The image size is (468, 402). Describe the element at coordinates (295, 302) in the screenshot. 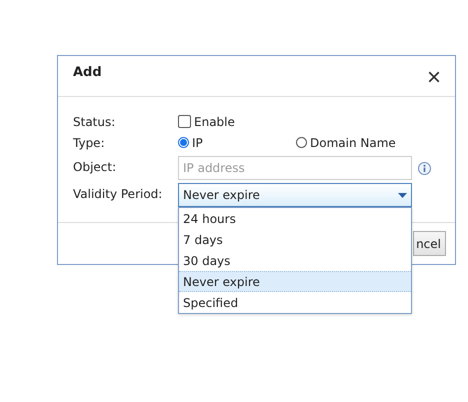

I see `dropdown-option: Specified` at that location.